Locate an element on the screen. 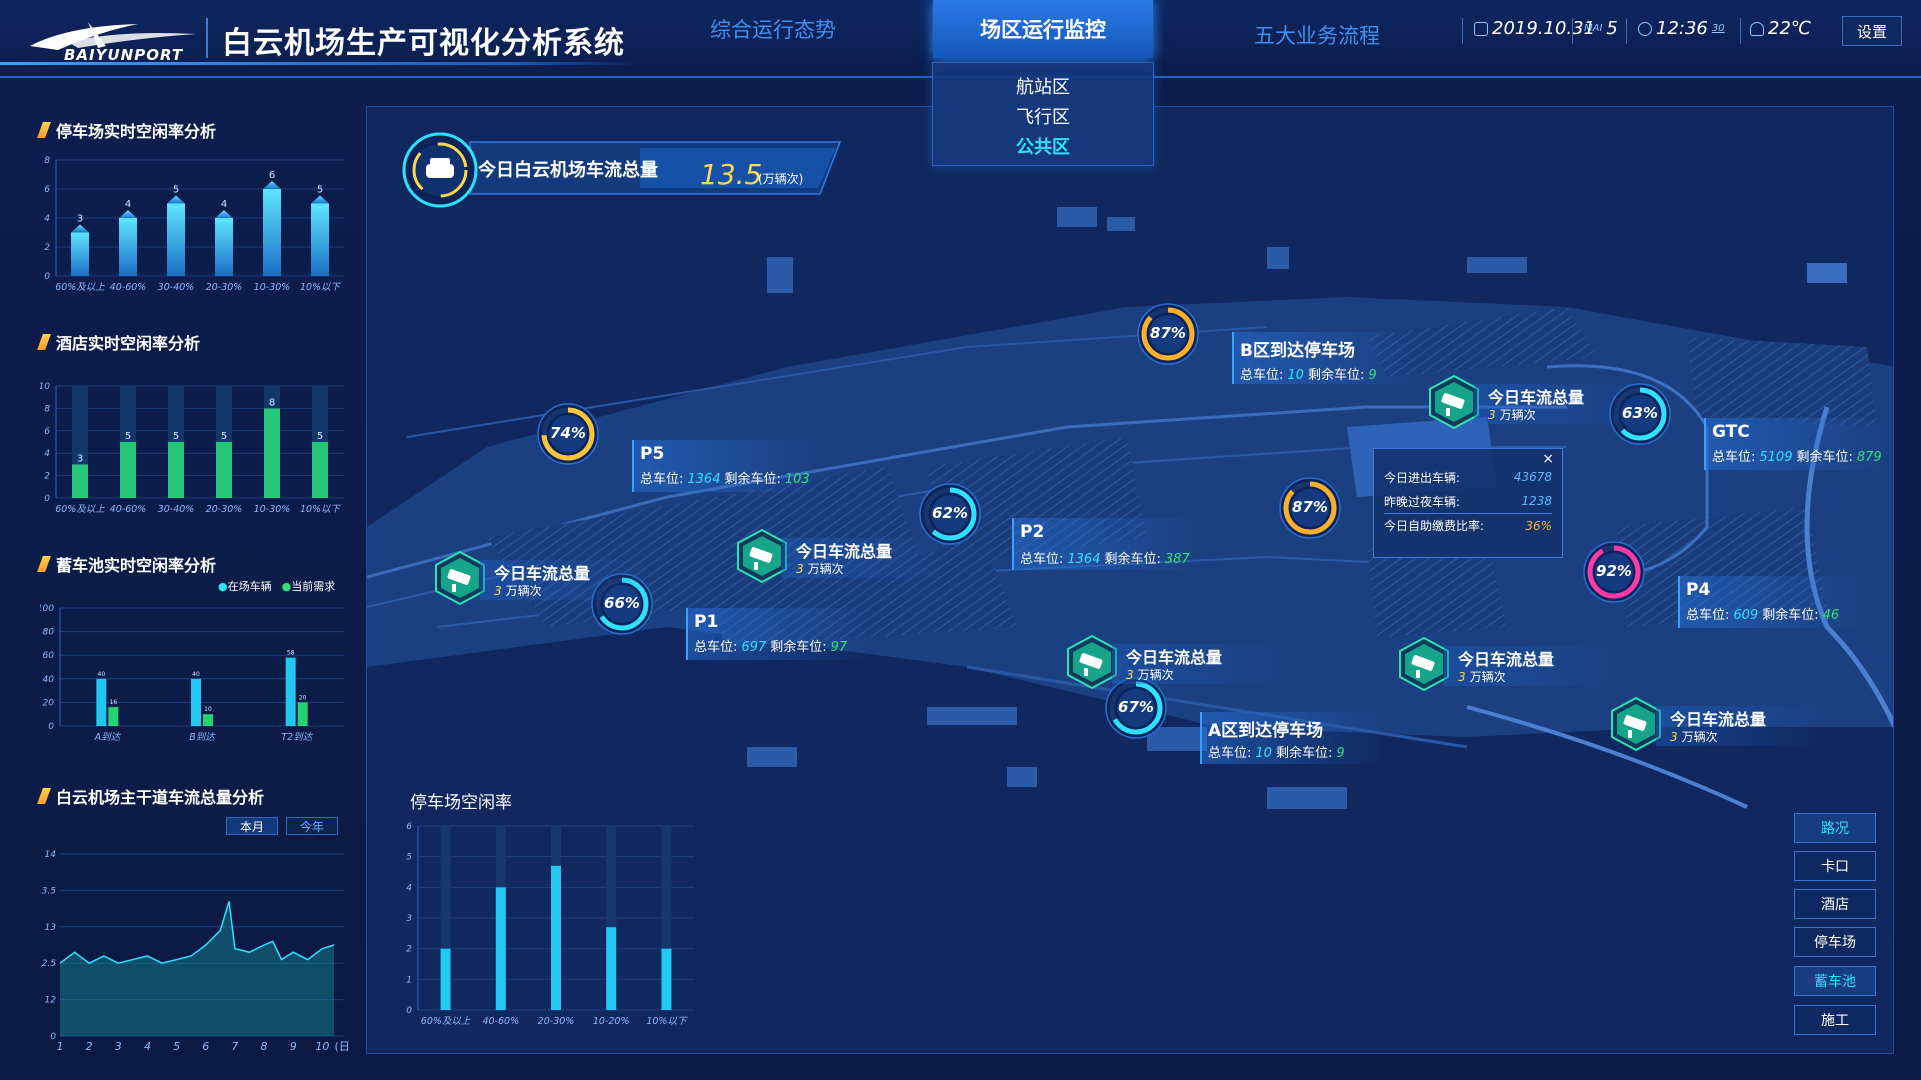  x-tick-label: 40-60% is located at coordinates (500, 1021).